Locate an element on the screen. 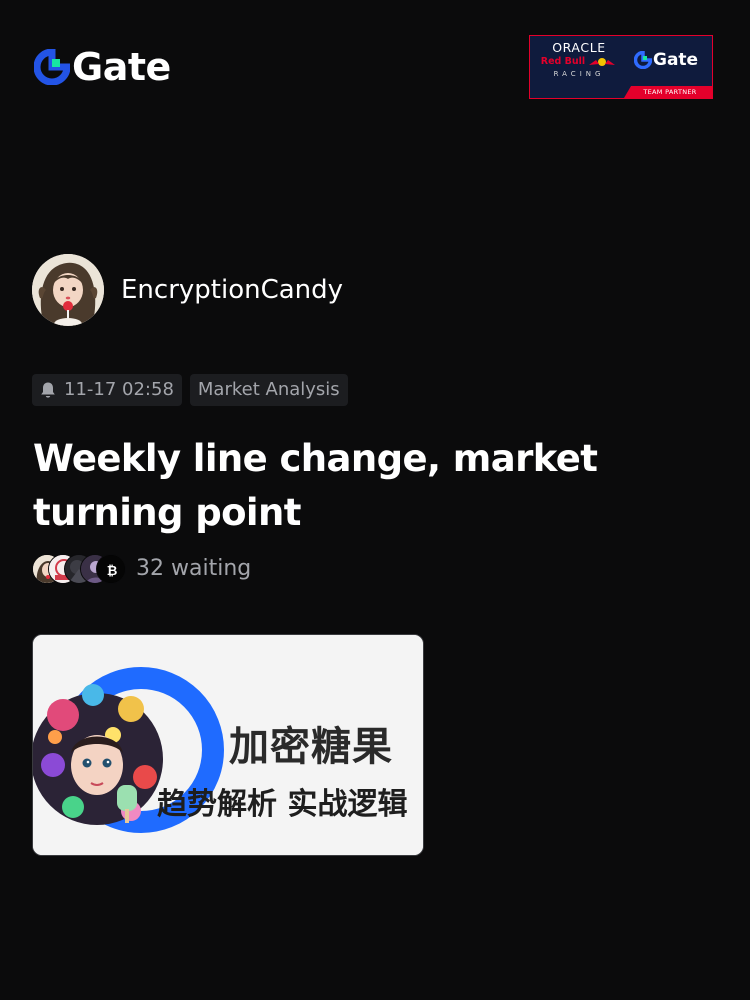 The width and height of the screenshot is (750, 1000). team-partner-badge: ORACLE Red Bull RACING Gate TEAM PARTNER is located at coordinates (621, 67).